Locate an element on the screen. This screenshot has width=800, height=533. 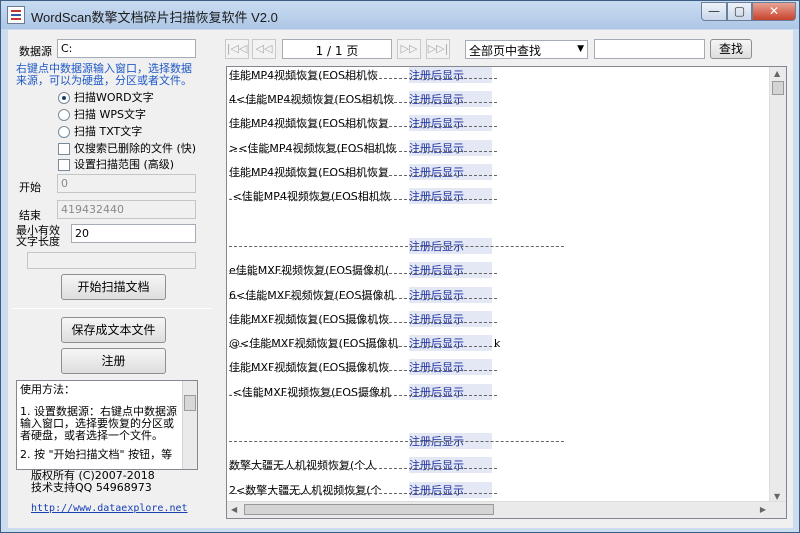
result-text: 佳能MP4视频恢复(EOS相机恢 is located at coordinates (304, 75).